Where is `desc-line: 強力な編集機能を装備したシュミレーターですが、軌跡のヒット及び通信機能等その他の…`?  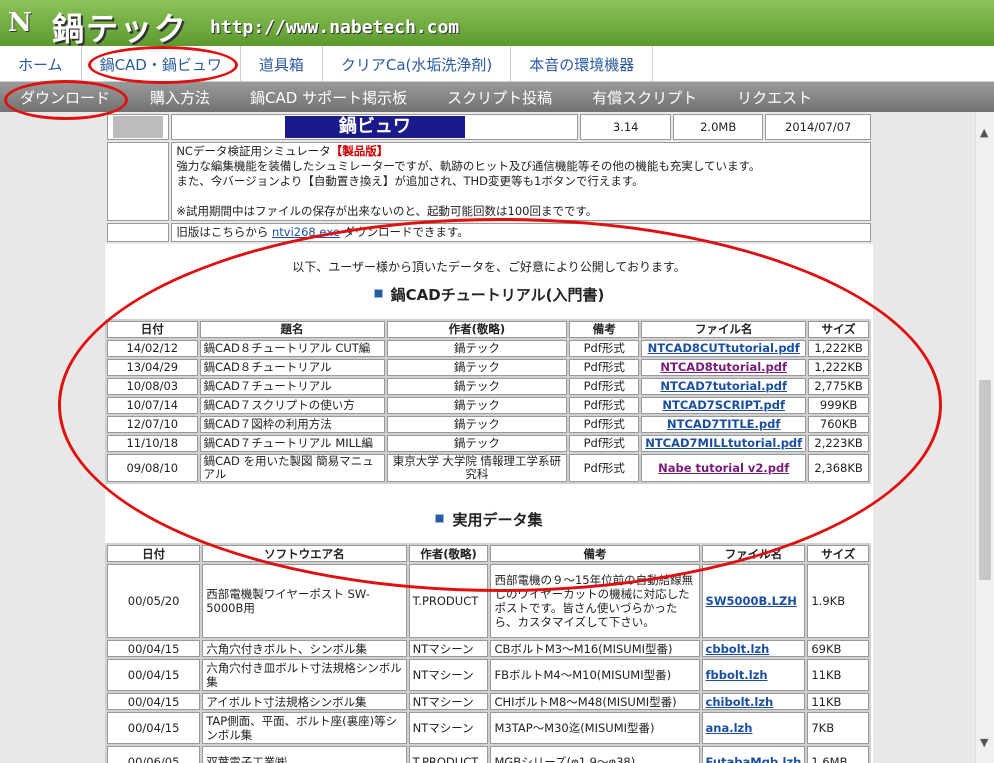 desc-line: 強力な編集機能を装備したシュミレーターですが、軌跡のヒット及び通信機能等その他の… is located at coordinates (468, 166).